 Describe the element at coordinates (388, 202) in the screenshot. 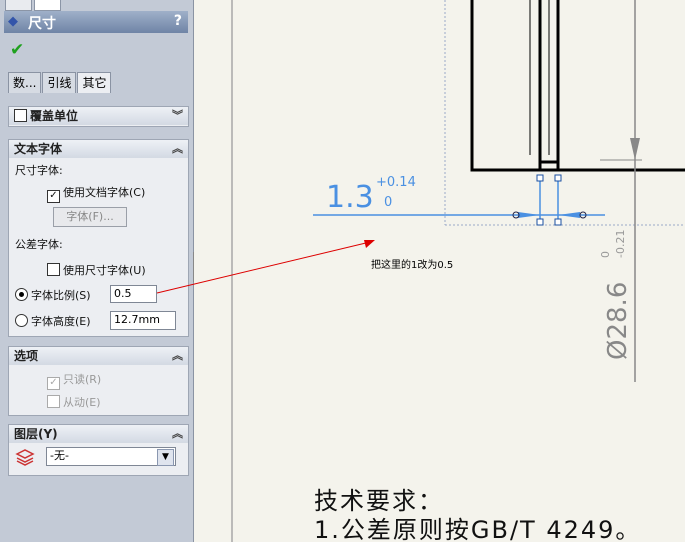

I see `tolerance-lower: 0` at that location.